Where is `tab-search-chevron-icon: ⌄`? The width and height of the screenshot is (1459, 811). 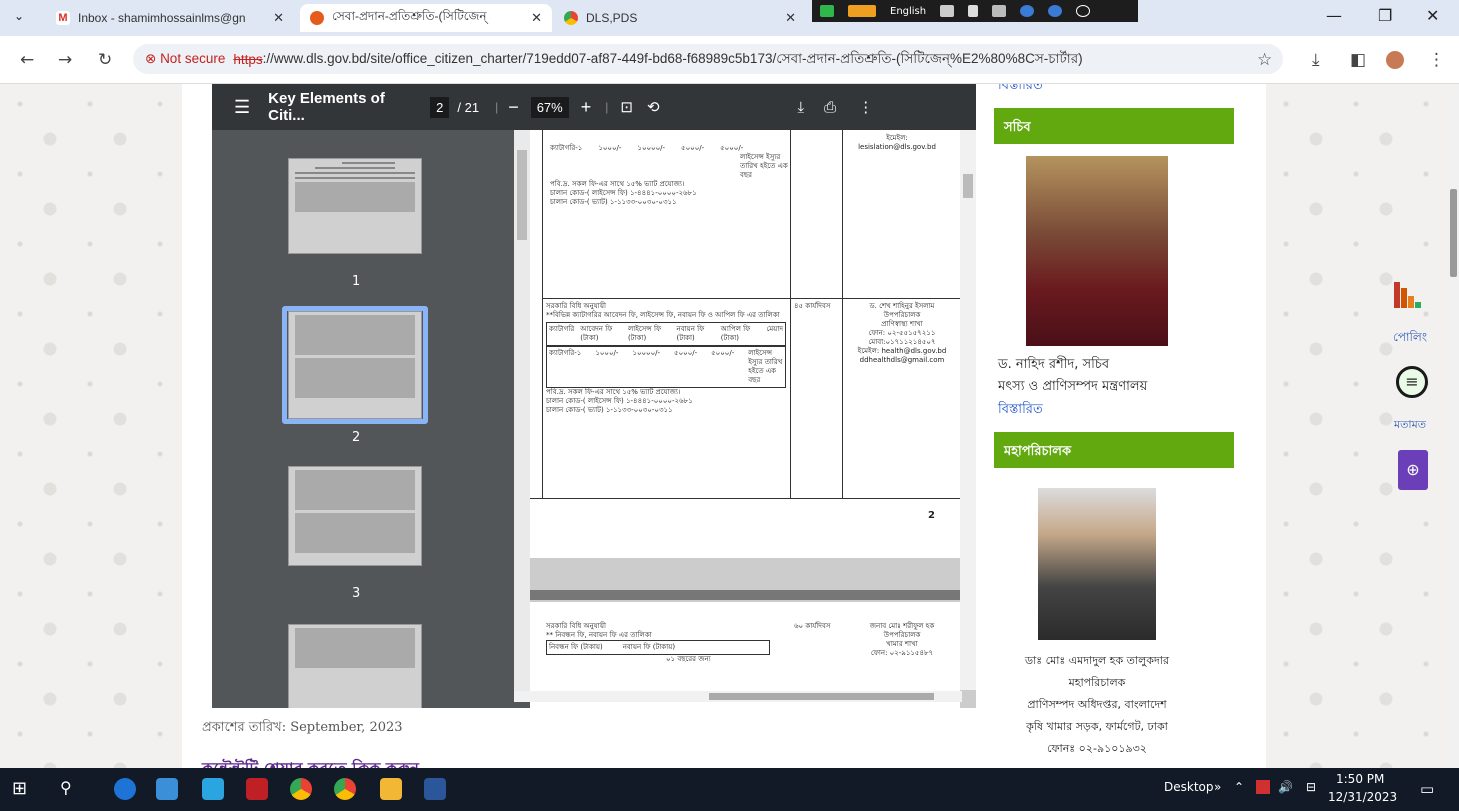
tab-search-chevron-icon: ⌄ is located at coordinates (19, 16).